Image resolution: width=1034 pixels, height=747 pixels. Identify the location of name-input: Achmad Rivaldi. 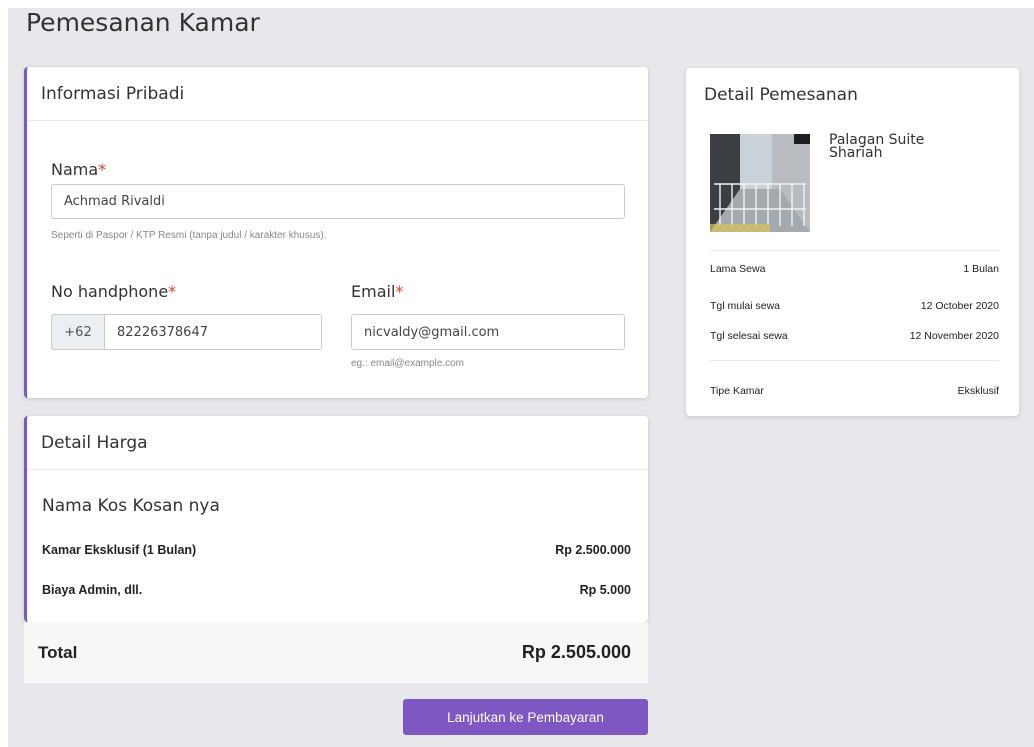
(338, 201).